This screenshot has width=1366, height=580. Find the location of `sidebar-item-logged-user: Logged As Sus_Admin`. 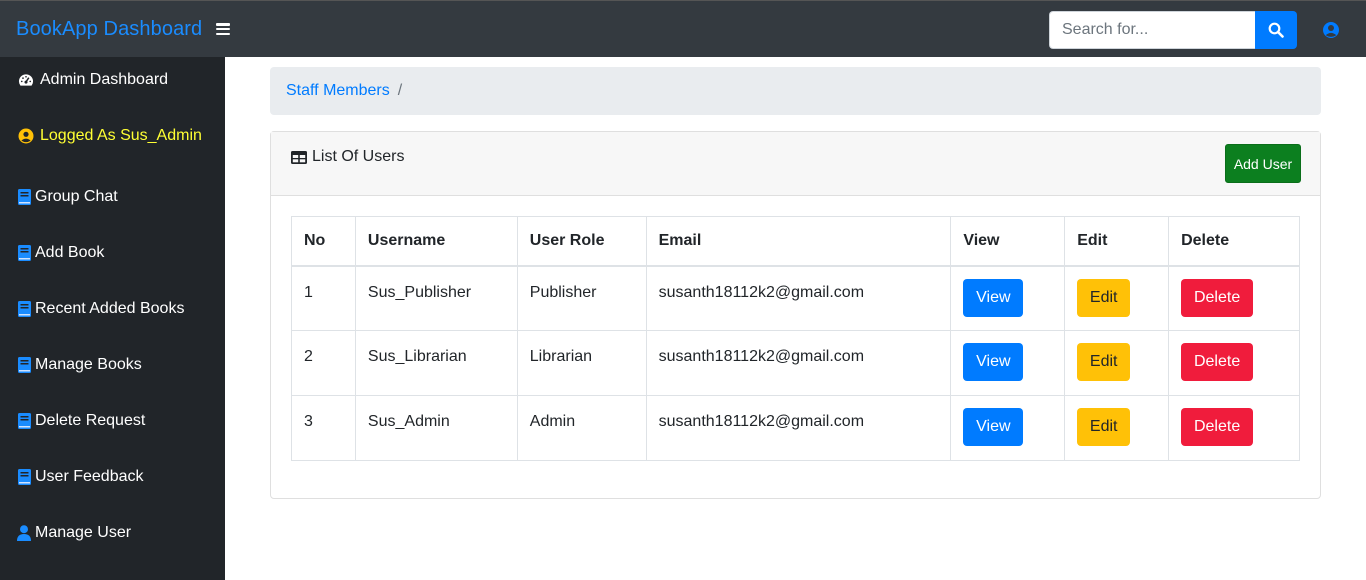

sidebar-item-logged-user: Logged As Sus_Admin is located at coordinates (112, 136).